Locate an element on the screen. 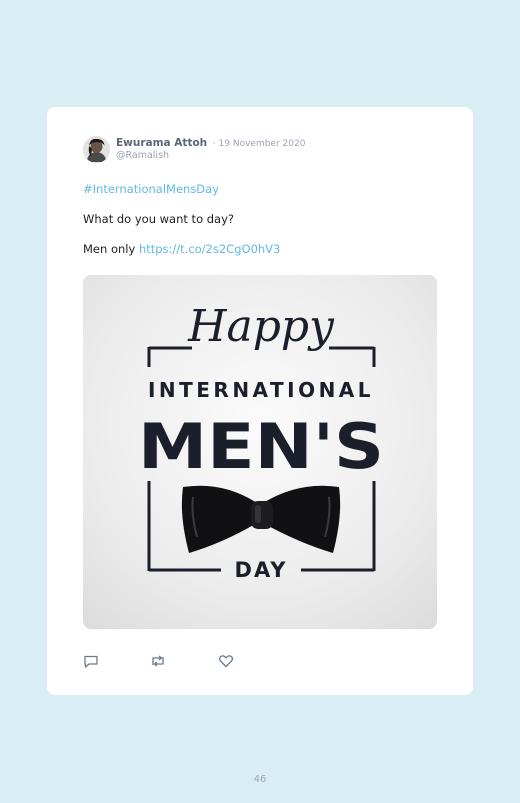  international-text: INTERNATIONAL is located at coordinates (261, 390).